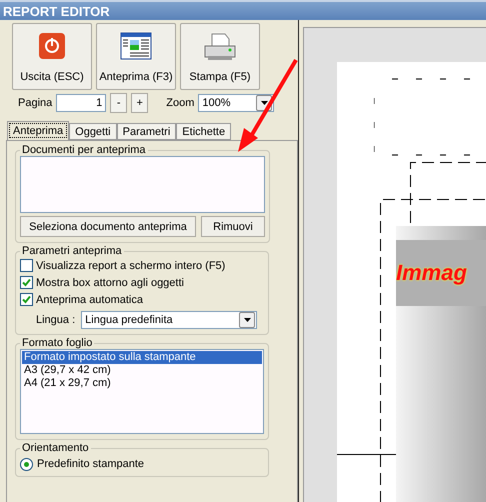 The height and width of the screenshot is (502, 486). Describe the element at coordinates (146, 131) in the screenshot. I see `tab: Parametri` at that location.